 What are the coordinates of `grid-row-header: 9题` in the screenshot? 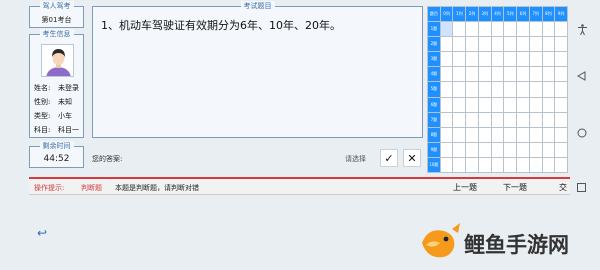 It's located at (434, 149).